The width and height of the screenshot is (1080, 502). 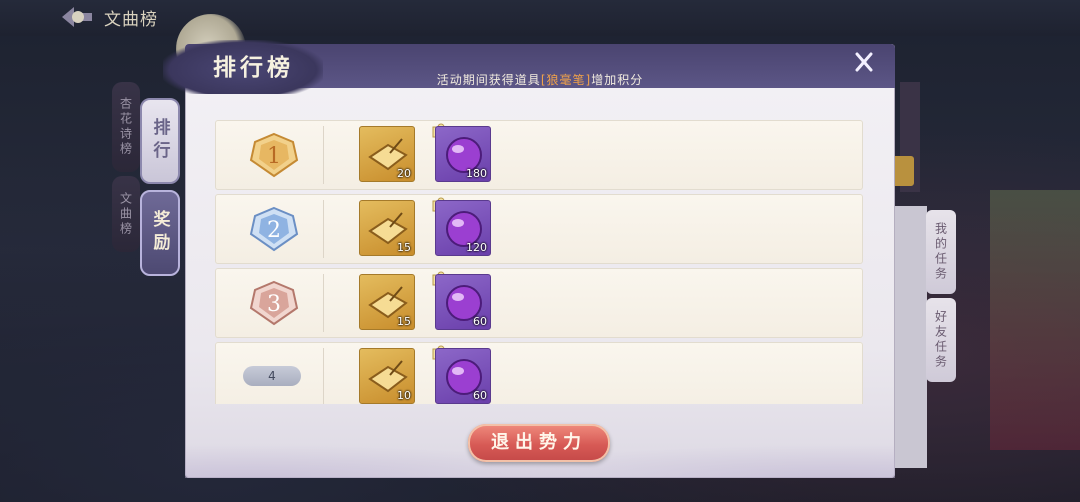 What do you see at coordinates (539, 443) in the screenshot?
I see `exit-faction-button: 退出势力` at bounding box center [539, 443].